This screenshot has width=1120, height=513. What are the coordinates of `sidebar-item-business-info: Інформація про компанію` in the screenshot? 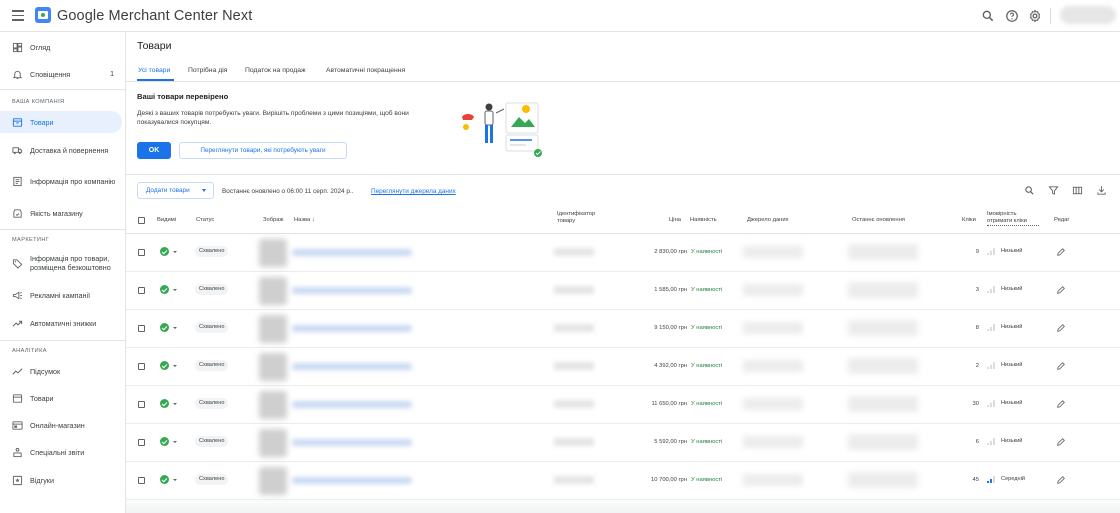 It's located at (61, 181).